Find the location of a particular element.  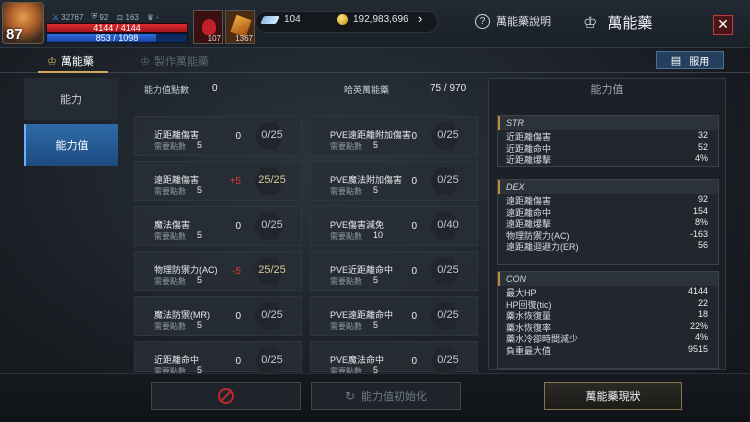

tab-craft-elixir: ♔ 製作萬能藥 is located at coordinates (174, 61).